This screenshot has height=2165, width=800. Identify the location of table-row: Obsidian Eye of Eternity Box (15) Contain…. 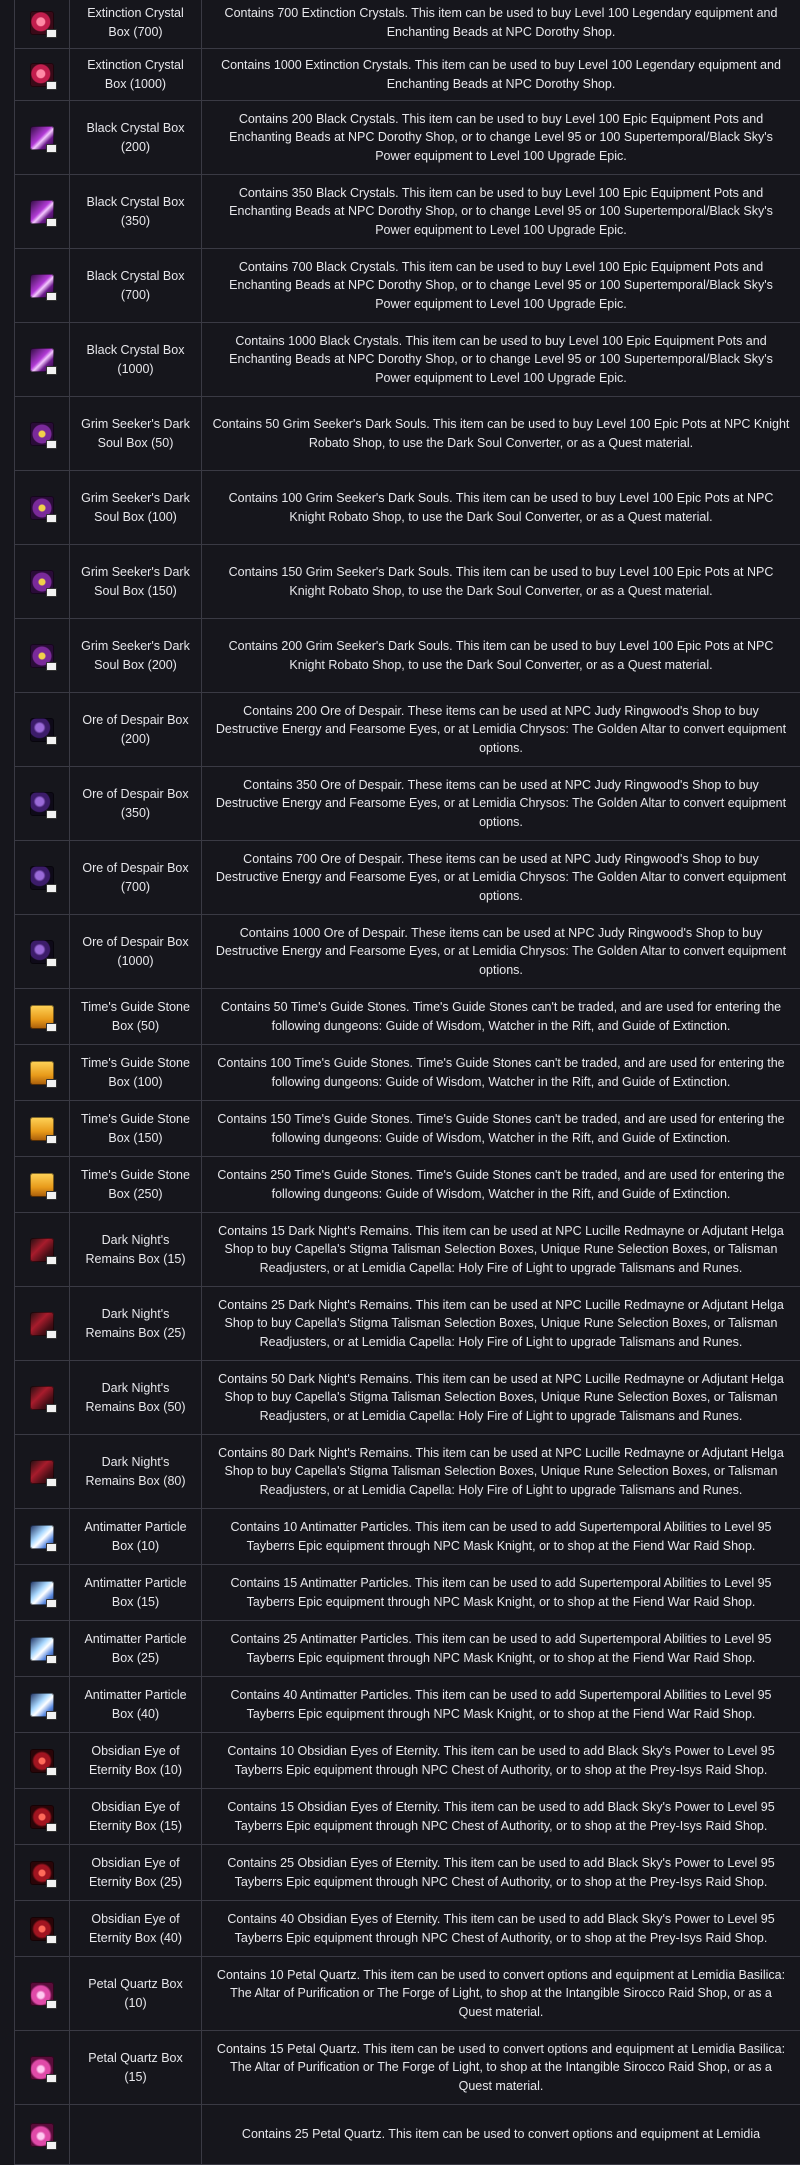
(407, 1817).